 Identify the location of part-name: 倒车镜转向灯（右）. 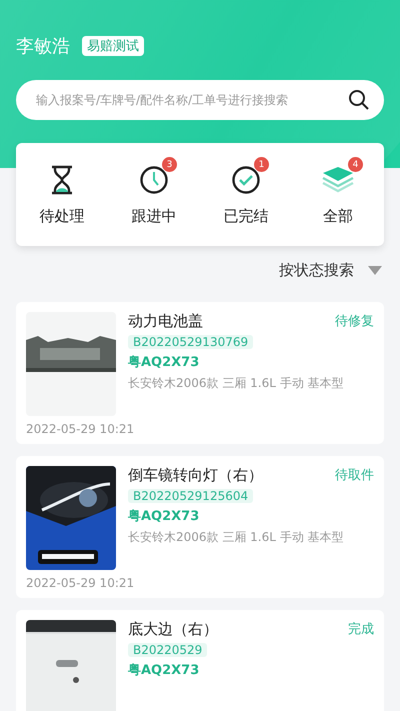
(195, 475).